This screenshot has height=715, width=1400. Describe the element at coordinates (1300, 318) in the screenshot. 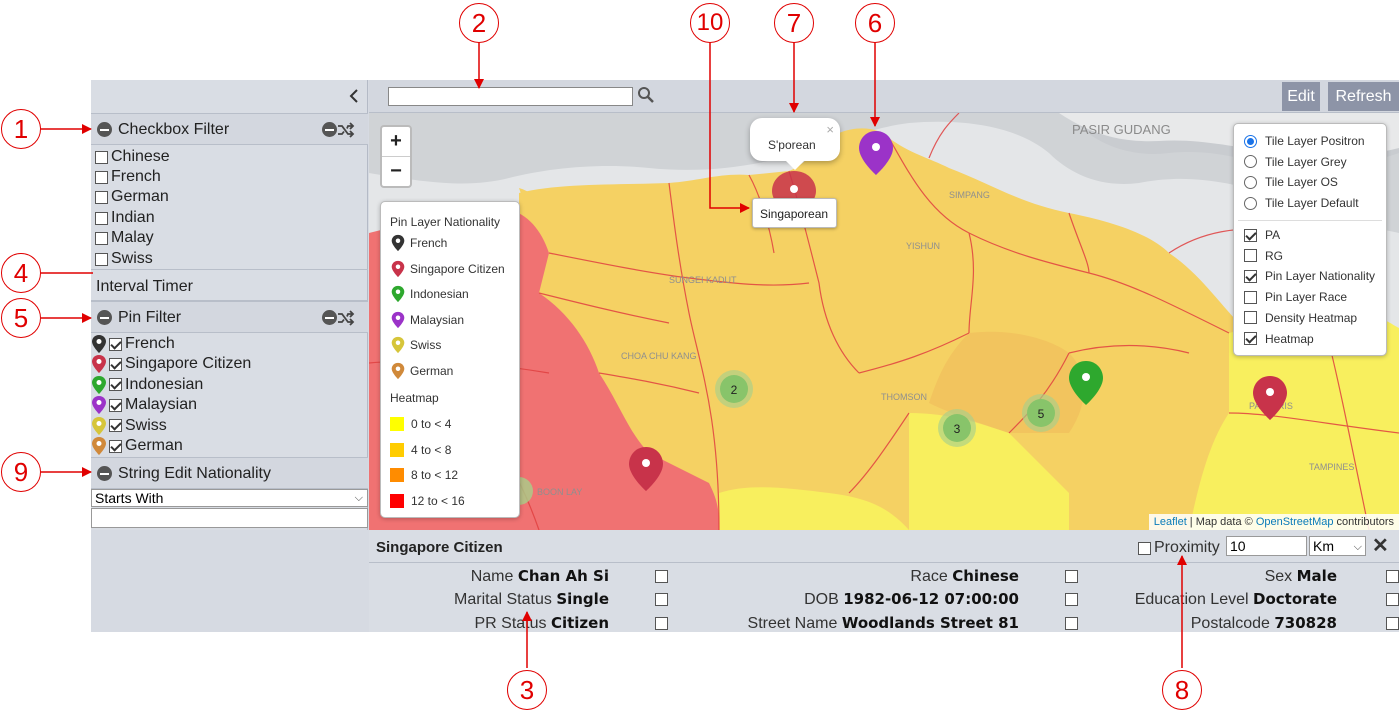

I see `overlay-layer-option: Density Heatmap` at that location.